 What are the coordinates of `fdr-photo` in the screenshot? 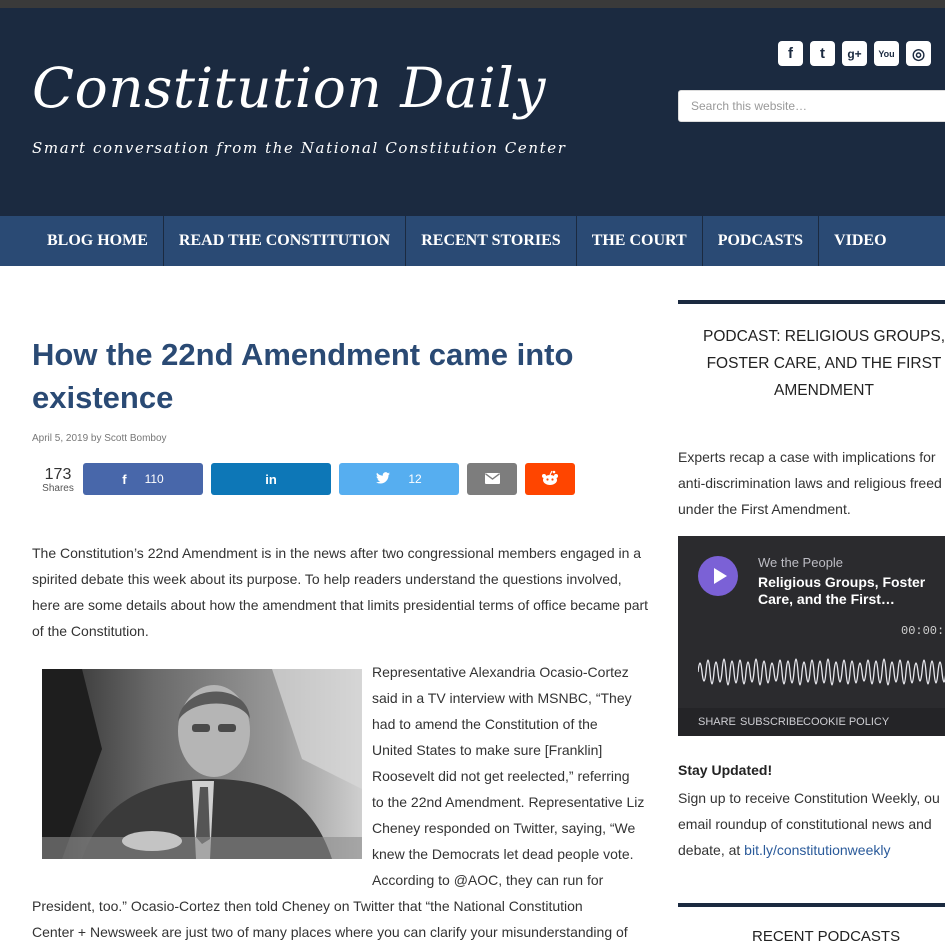 It's located at (202, 764).